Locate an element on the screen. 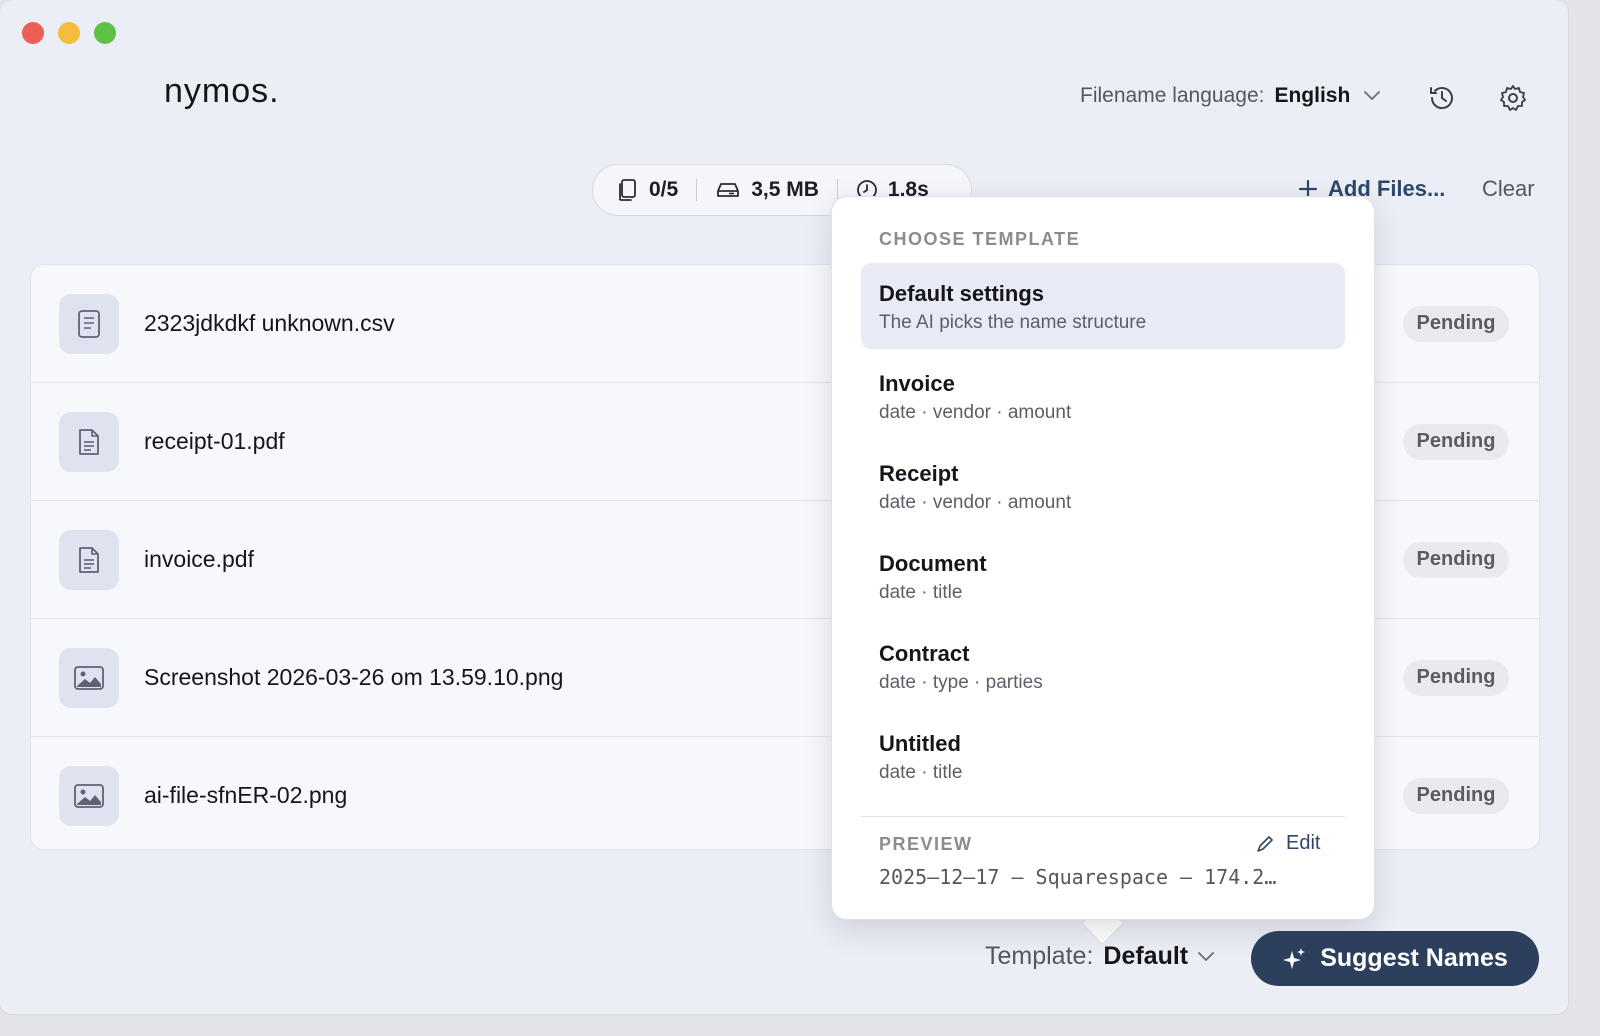 Image resolution: width=1600 pixels, height=1036 pixels. template-select: Template: Default is located at coordinates (1100, 956).